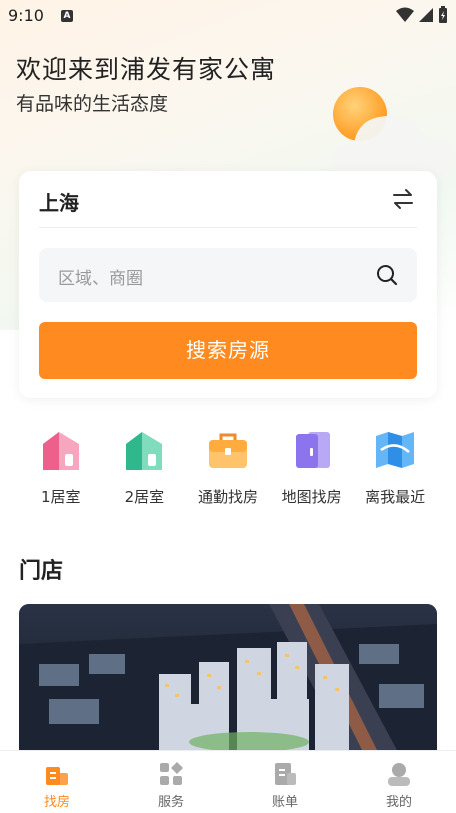 Image resolution: width=456 pixels, height=813 pixels. Describe the element at coordinates (285, 774) in the screenshot. I see `bill-icon` at that location.